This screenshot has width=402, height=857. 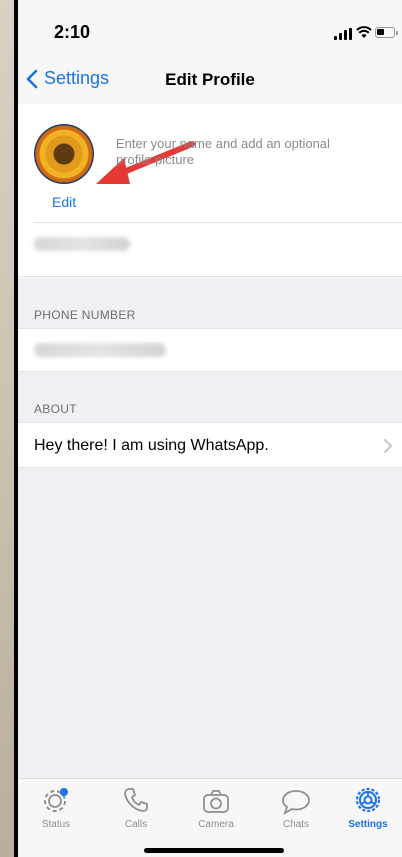 I want to click on about-row: Hey there! I am using WhatsApp., so click(x=210, y=445).